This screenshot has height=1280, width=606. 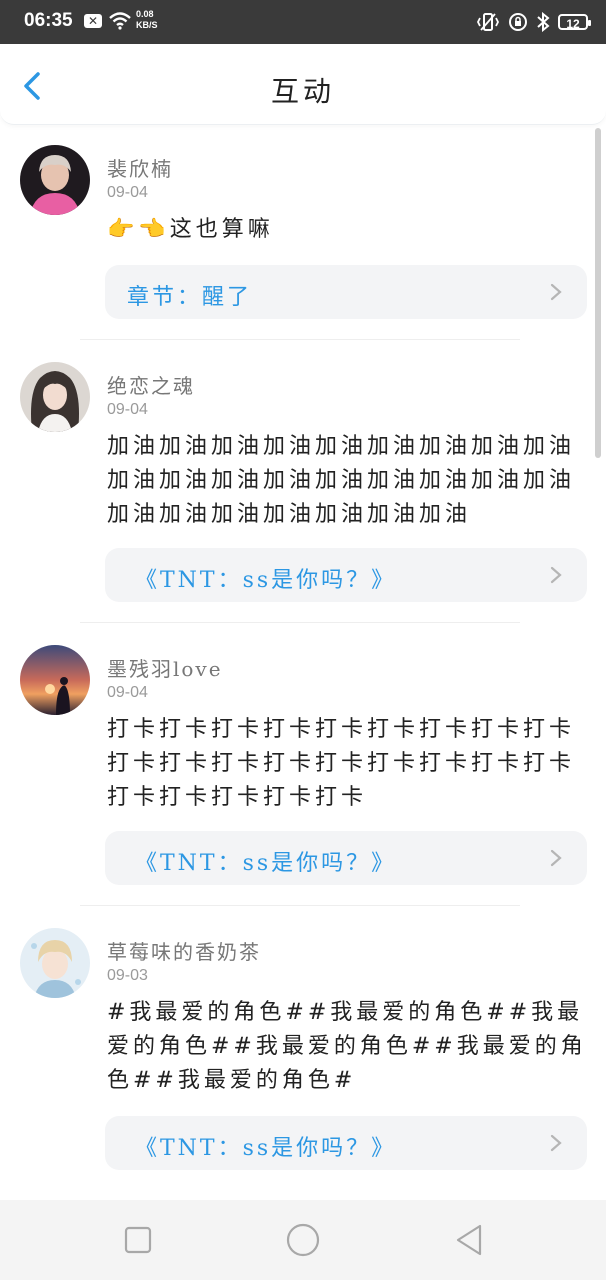 What do you see at coordinates (120, 21) in the screenshot?
I see `wifi-icon` at bounding box center [120, 21].